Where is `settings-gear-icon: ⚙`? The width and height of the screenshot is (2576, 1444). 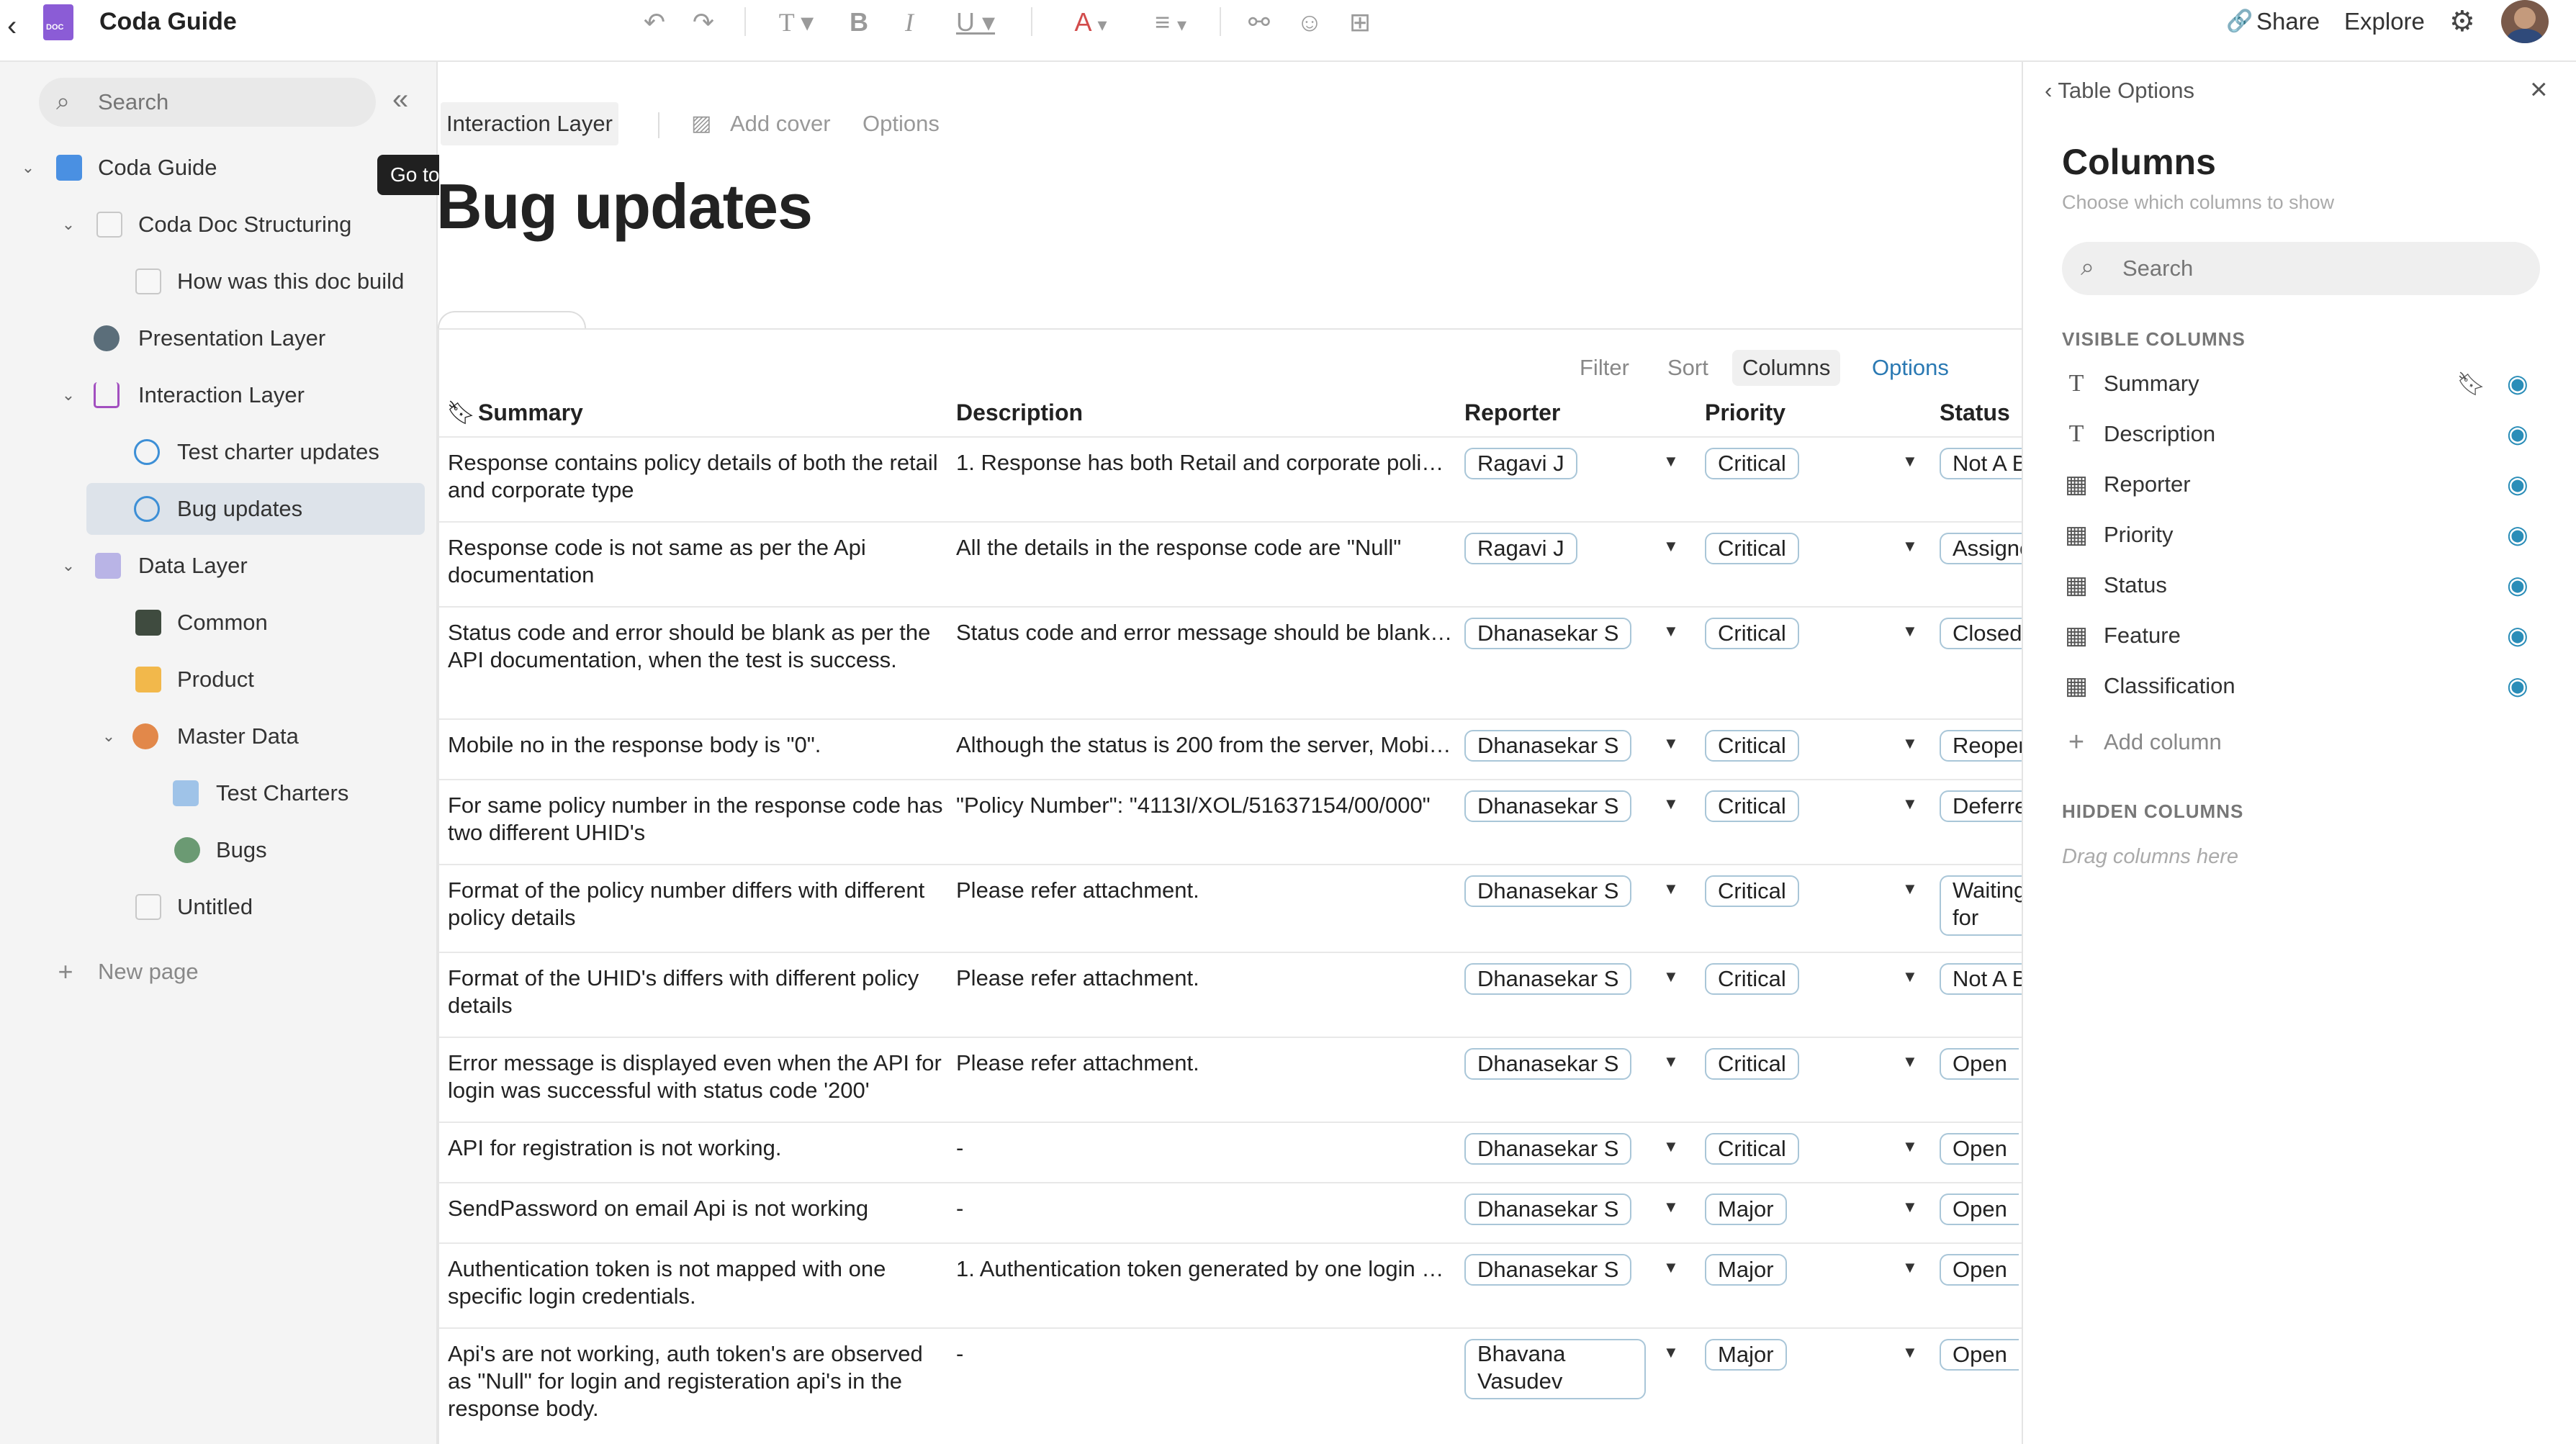
settings-gear-icon: ⚙ is located at coordinates (2462, 21).